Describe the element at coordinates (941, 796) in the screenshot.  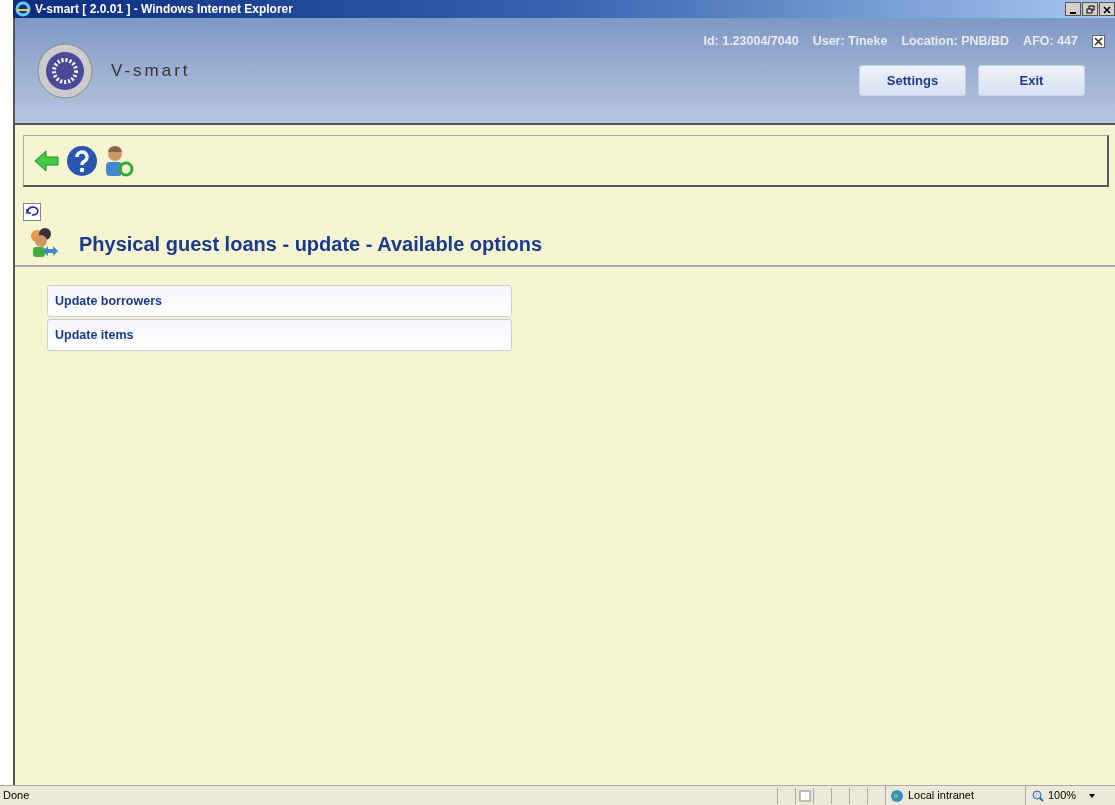
I see `zone-text: Local intranet` at that location.